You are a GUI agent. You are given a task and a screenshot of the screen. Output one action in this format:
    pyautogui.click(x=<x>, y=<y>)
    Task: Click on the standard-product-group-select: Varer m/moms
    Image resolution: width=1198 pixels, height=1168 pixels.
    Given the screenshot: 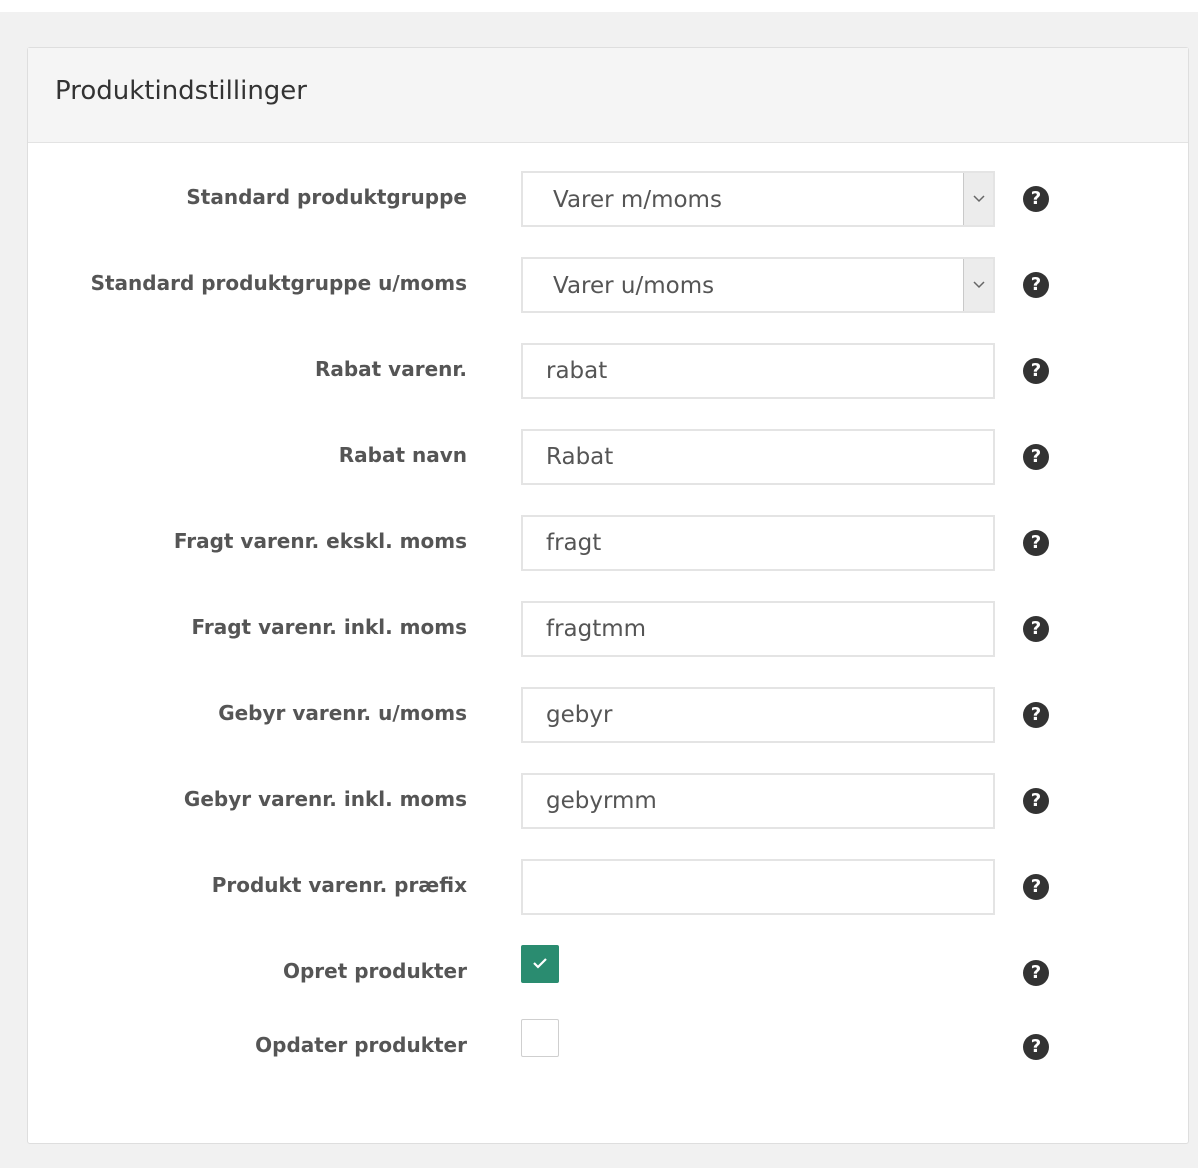 What is the action you would take?
    pyautogui.click(x=758, y=199)
    